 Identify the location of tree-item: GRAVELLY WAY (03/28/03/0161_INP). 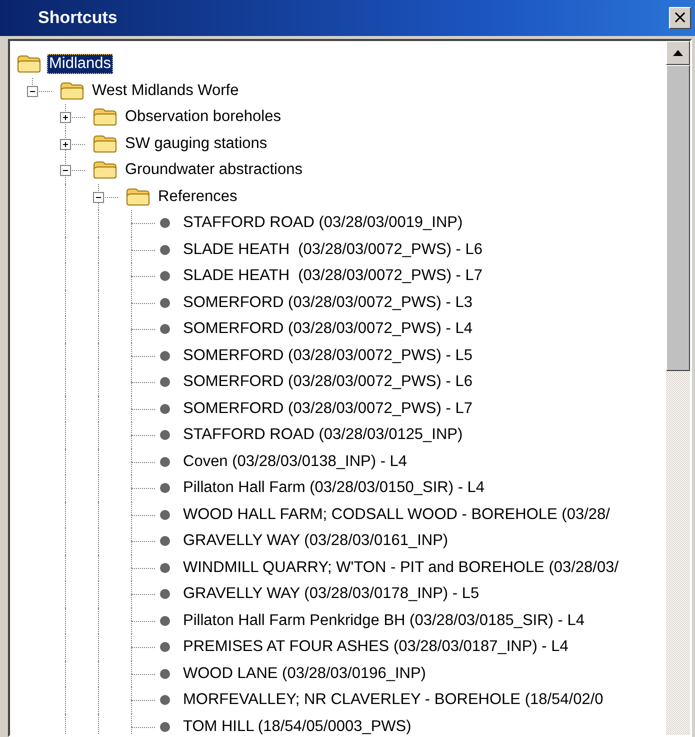
(315, 541).